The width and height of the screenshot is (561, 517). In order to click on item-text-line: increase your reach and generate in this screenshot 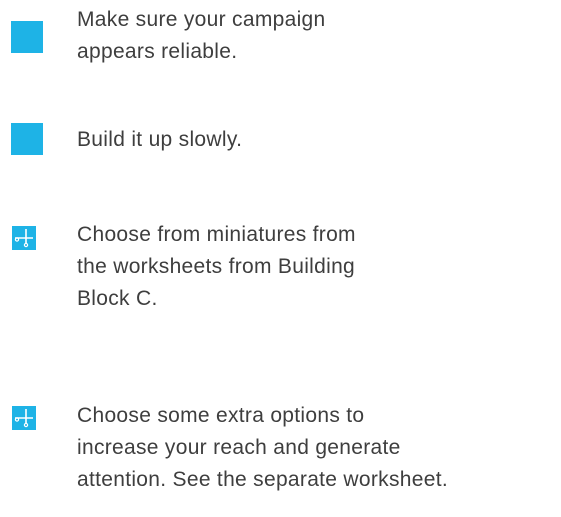, I will do `click(239, 447)`.